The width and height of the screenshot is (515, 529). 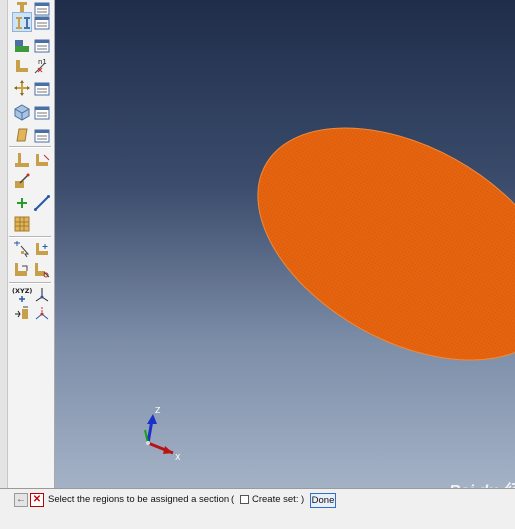 I want to click on section-manager-icon, so click(x=42, y=22).